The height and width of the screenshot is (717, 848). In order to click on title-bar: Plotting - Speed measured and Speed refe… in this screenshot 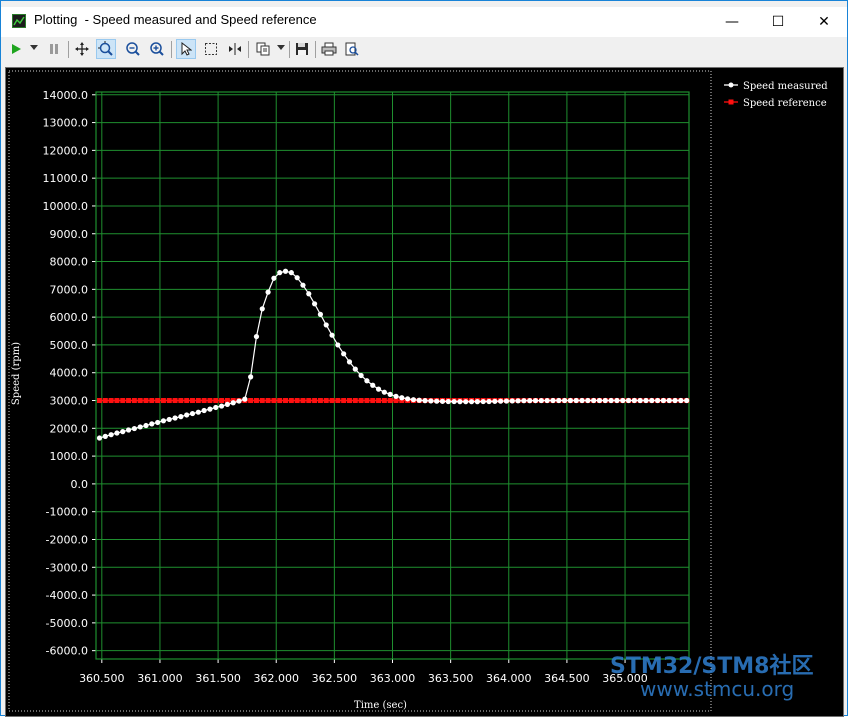, I will do `click(424, 22)`.